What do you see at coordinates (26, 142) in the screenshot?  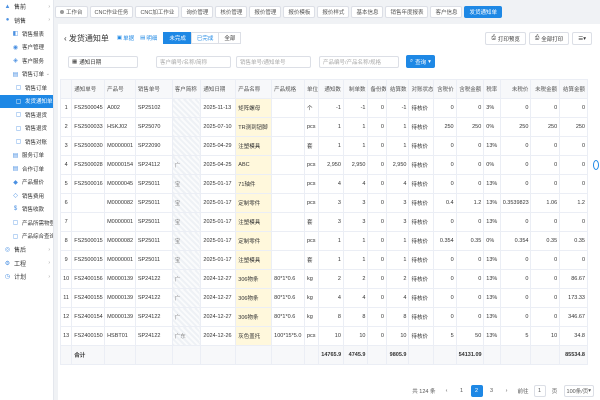 I see `sidebar-item-10: ▢ 销售对账` at bounding box center [26, 142].